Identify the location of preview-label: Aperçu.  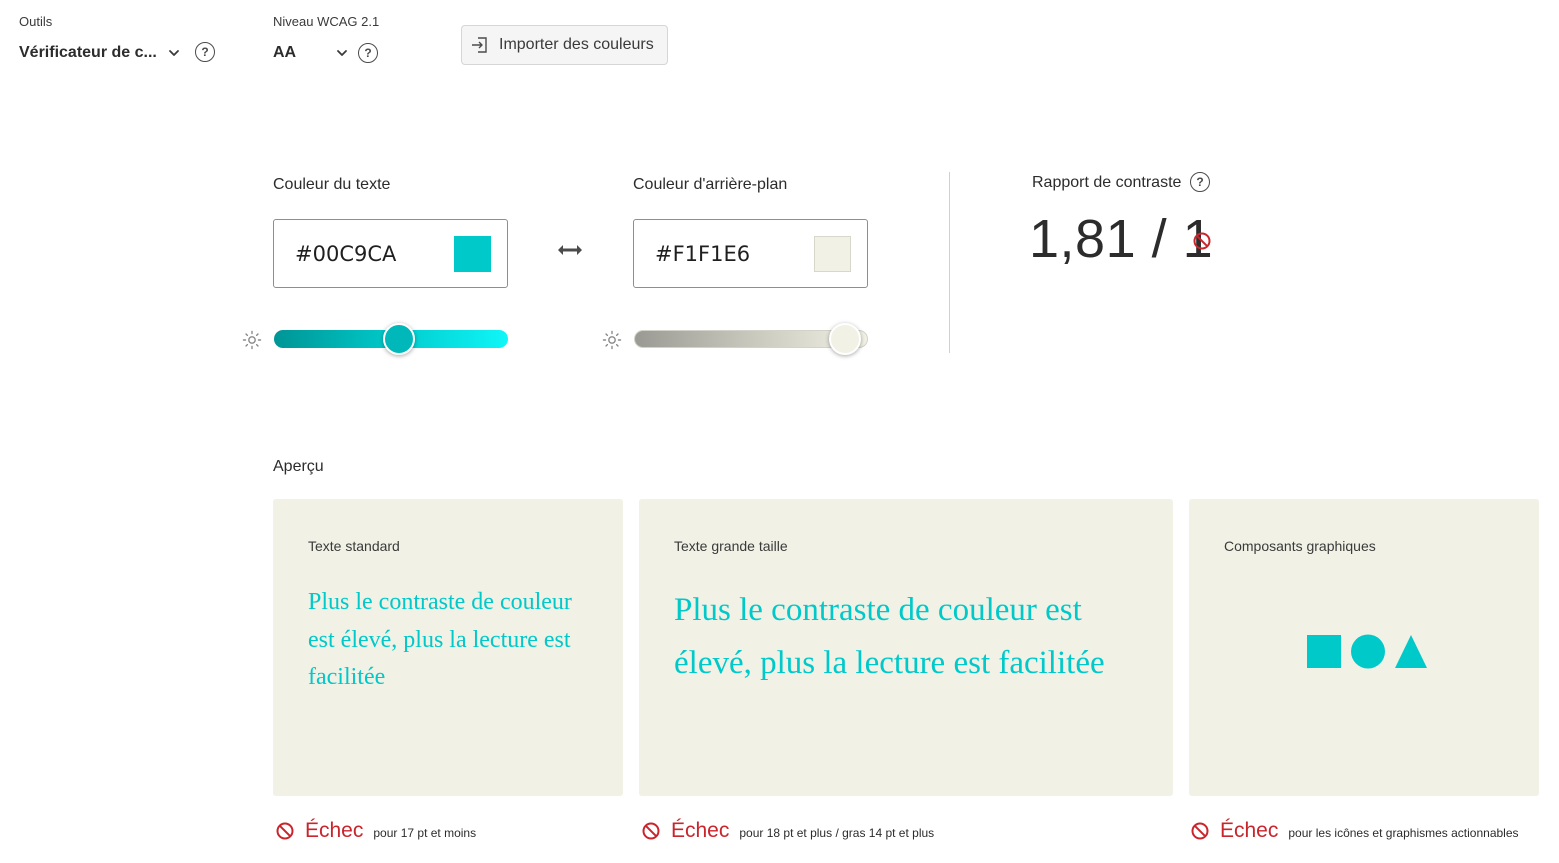
(298, 466).